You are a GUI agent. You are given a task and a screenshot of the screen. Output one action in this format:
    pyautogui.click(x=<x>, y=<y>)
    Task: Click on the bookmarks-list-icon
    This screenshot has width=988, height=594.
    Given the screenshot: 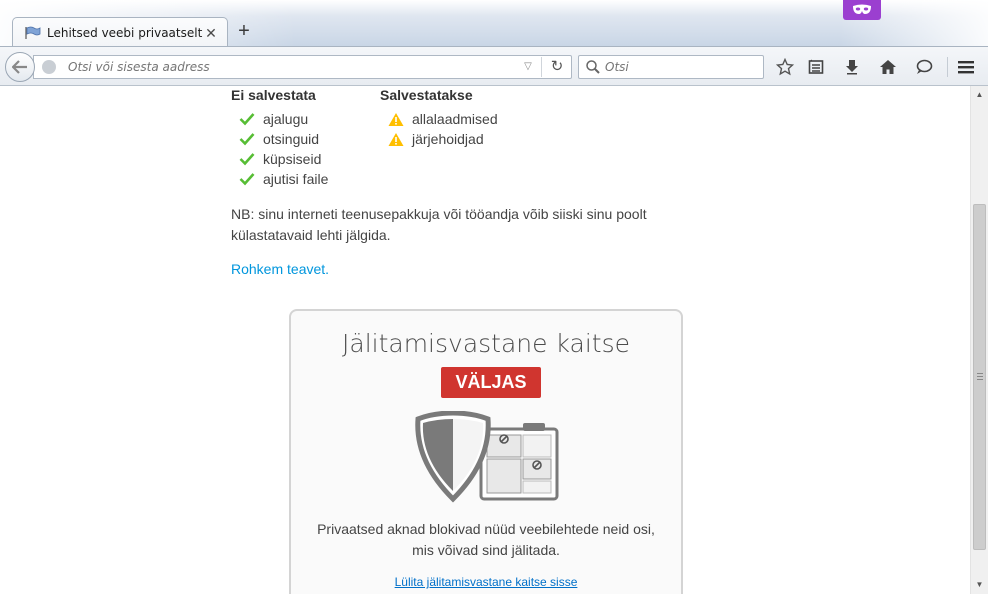 What is the action you would take?
    pyautogui.click(x=816, y=66)
    